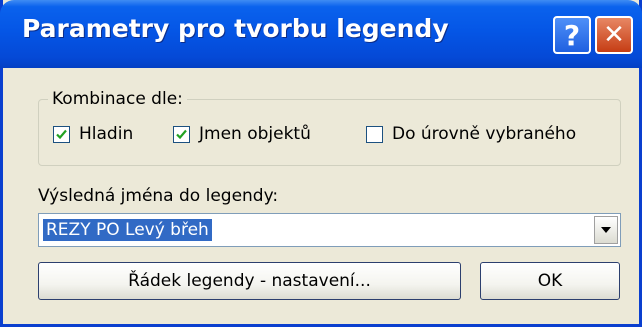 The width and height of the screenshot is (642, 327). I want to click on checkbox-do-urovne-vybraneho, so click(374, 134).